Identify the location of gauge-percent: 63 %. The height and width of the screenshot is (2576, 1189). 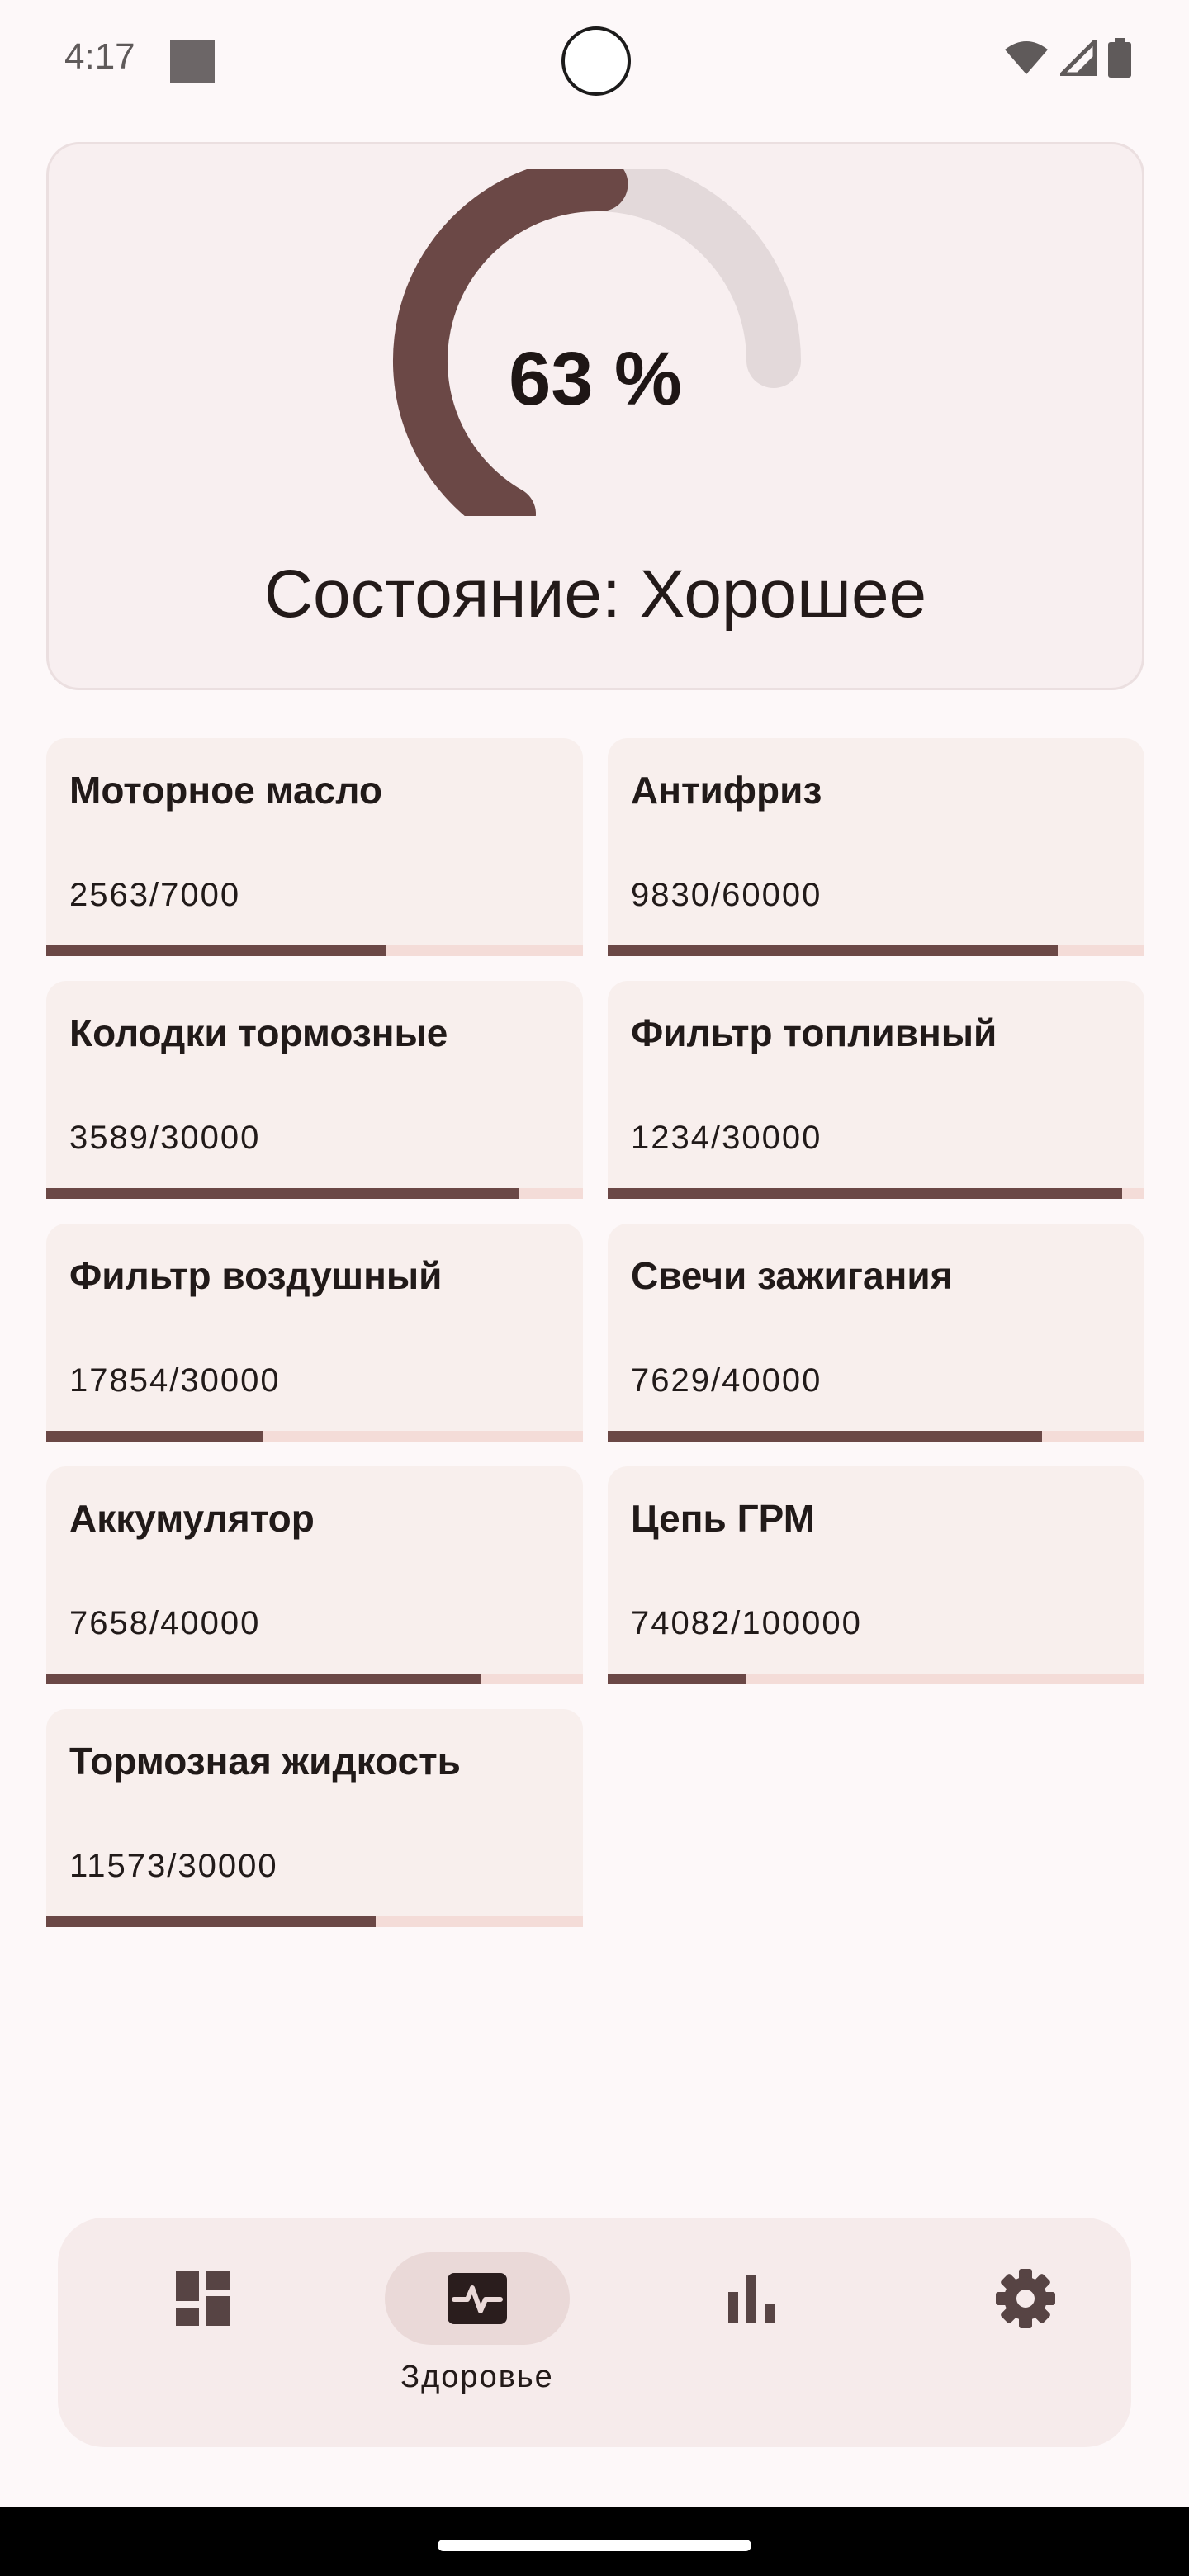
(595, 379).